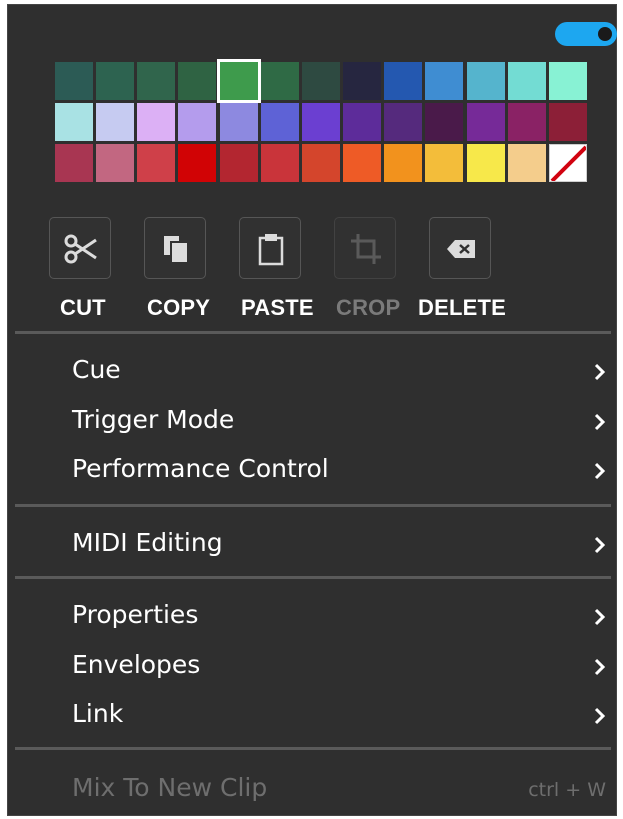 This screenshot has height=819, width=623. Describe the element at coordinates (567, 790) in the screenshot. I see `shortcut-hint: ctrl + W` at that location.